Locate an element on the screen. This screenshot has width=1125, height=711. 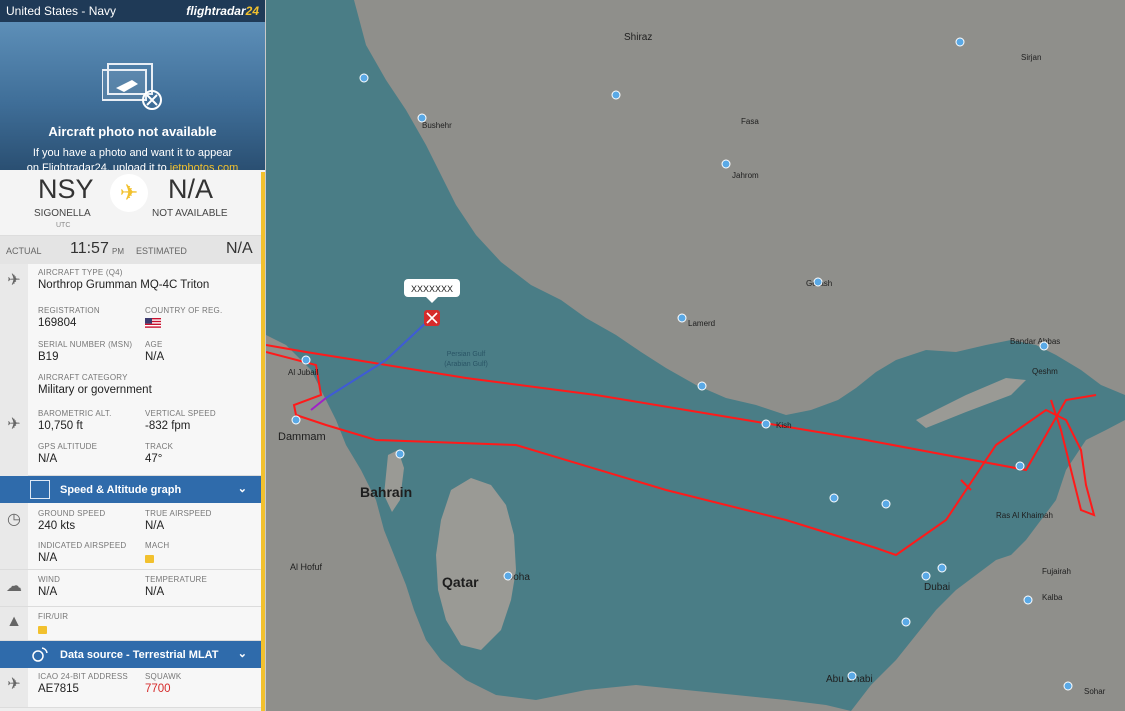
actual-label: ACTUAL is located at coordinates (24, 251).